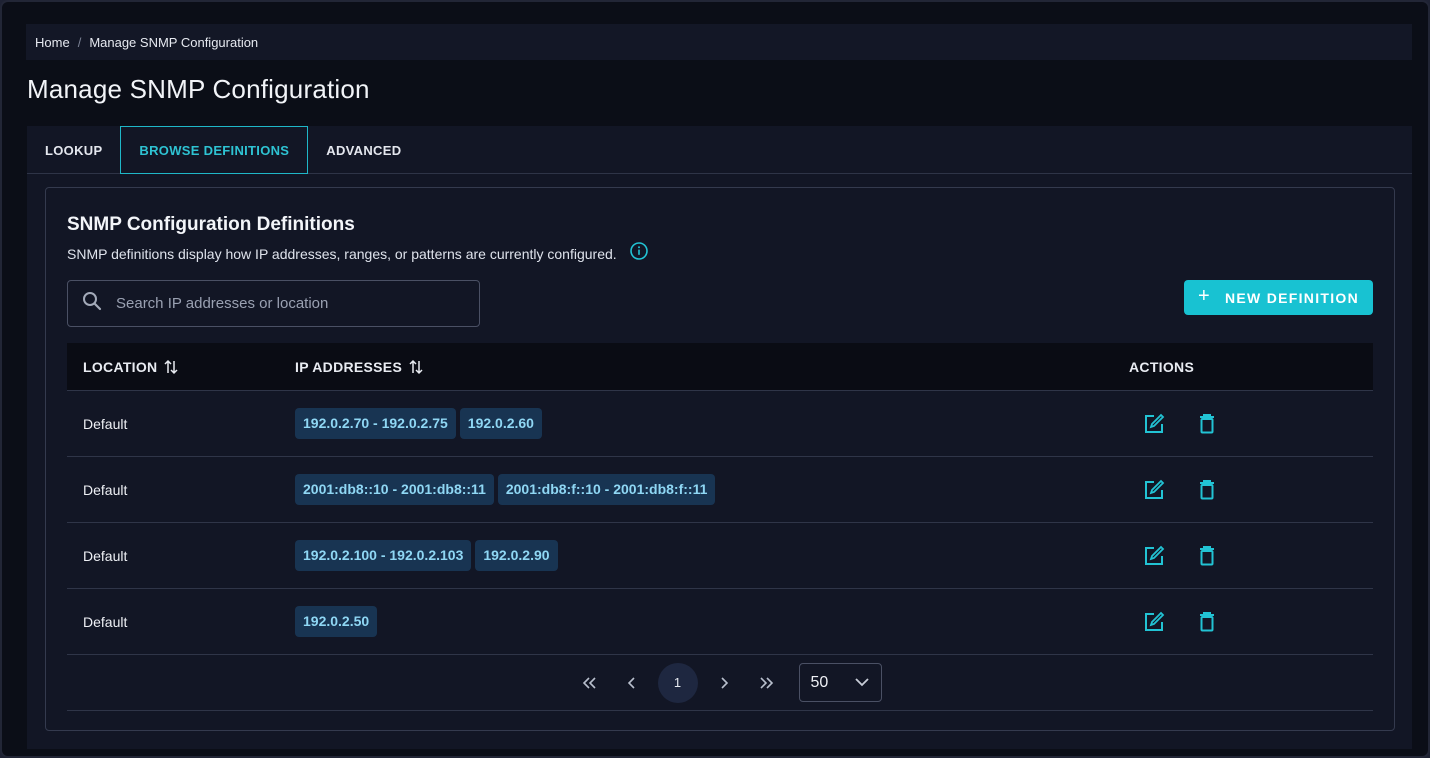 The height and width of the screenshot is (758, 1430). Describe the element at coordinates (712, 555) in the screenshot. I see `row-ip-list: 192.0.2.100 - 192.0.2.103 192.0.2.90` at that location.